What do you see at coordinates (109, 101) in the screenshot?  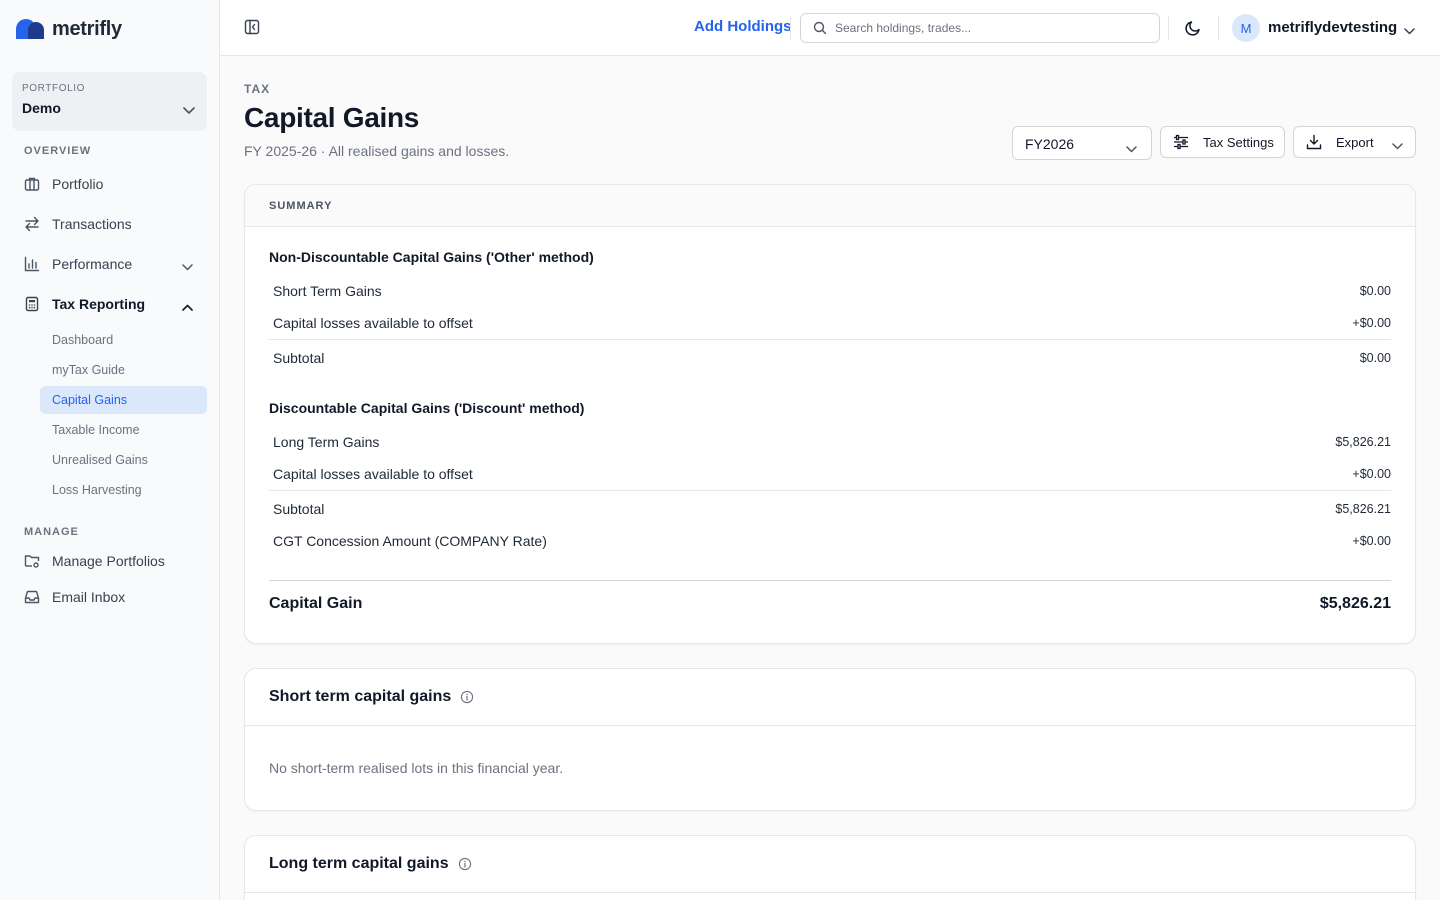 I see `portfolio-selector: PORTFOLIO Demo` at bounding box center [109, 101].